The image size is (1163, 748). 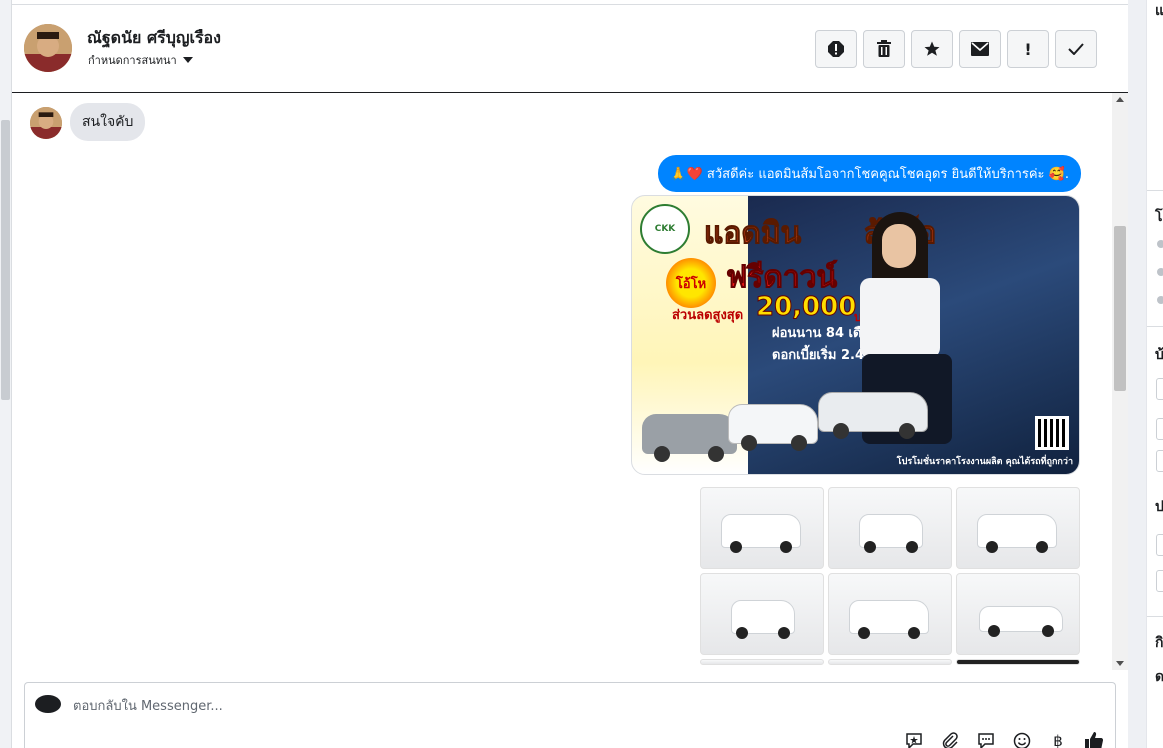 What do you see at coordinates (665, 229) in the screenshot?
I see `dealer-logo: CKK` at bounding box center [665, 229].